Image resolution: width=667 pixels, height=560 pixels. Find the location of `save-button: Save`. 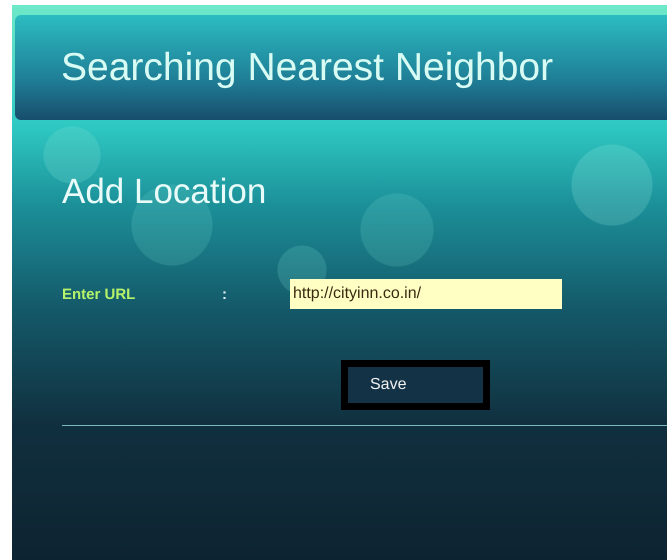

save-button: Save is located at coordinates (415, 385).